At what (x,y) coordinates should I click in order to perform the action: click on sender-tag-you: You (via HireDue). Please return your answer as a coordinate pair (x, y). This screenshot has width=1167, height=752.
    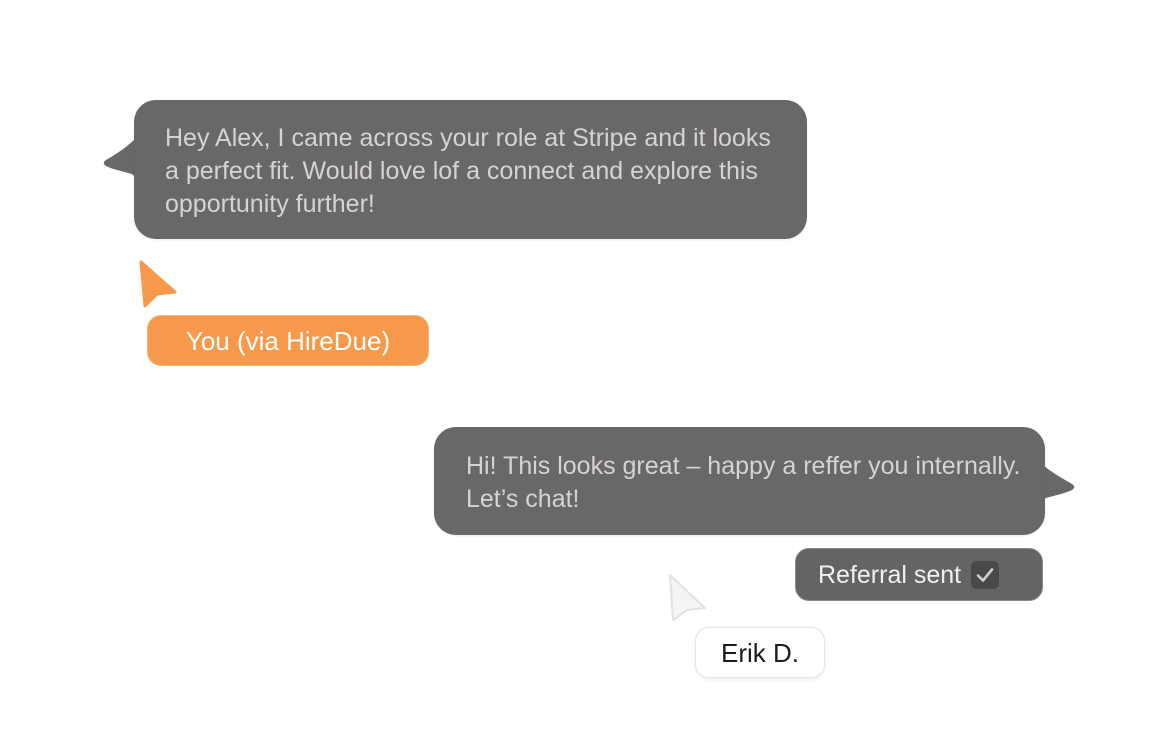
    Looking at the image, I should click on (288, 340).